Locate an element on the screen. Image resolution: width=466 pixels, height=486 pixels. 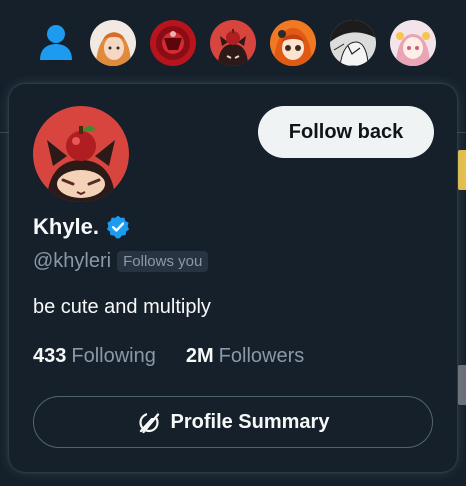
followers-count: 2M is located at coordinates (199, 356).